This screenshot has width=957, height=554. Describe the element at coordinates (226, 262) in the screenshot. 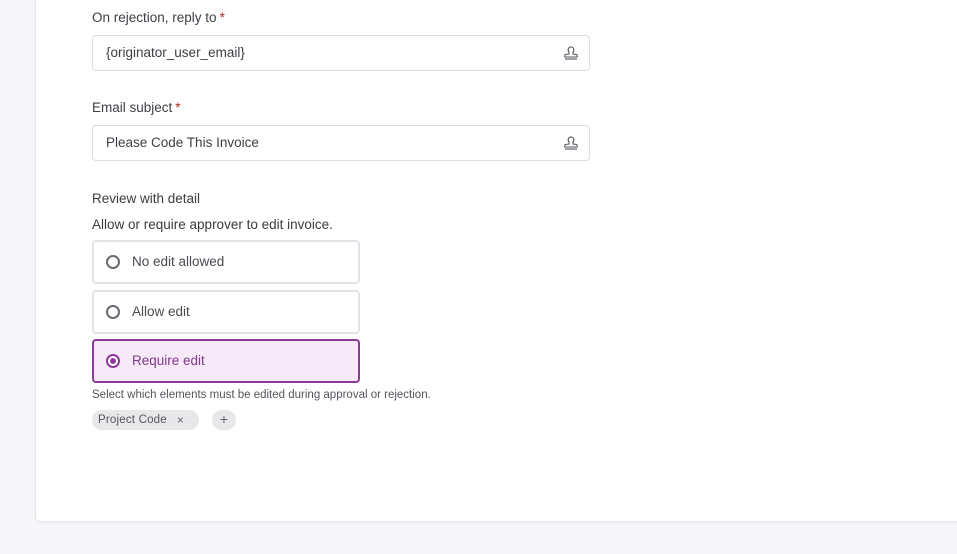

I see `radio-option-no-edit: No edit allowed` at that location.